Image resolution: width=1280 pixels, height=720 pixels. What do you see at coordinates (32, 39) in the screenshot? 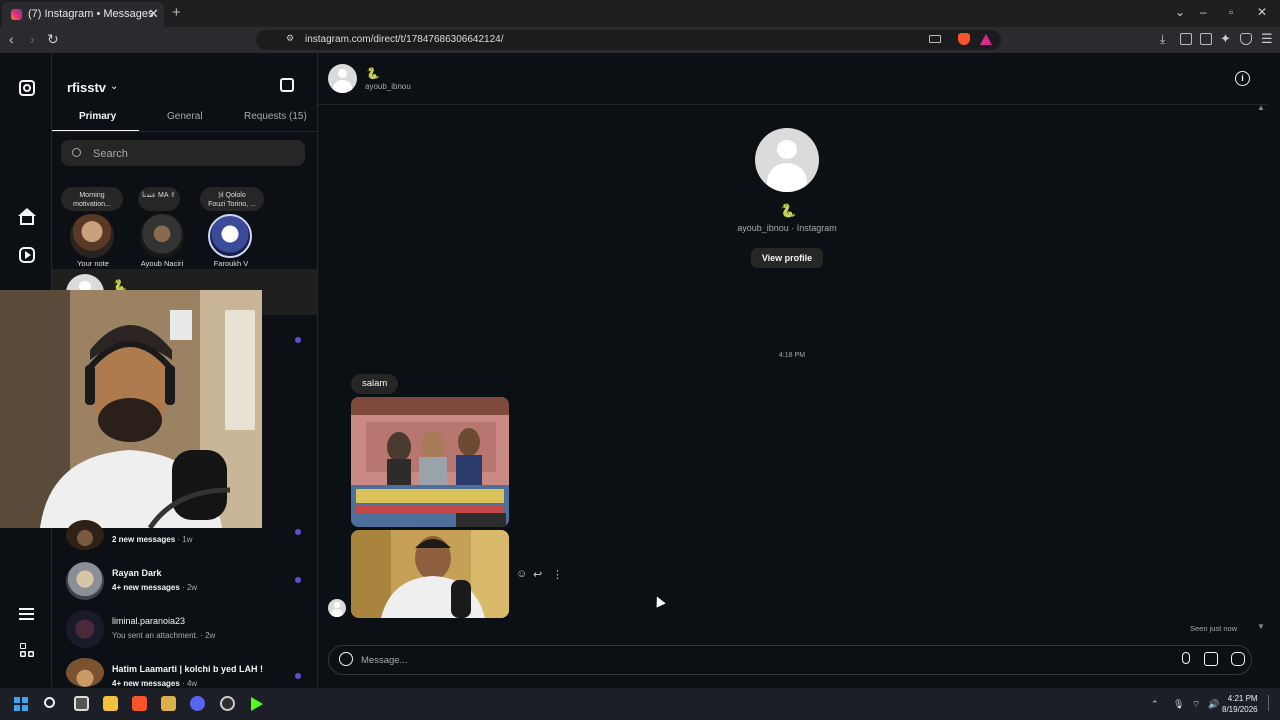
I see `forward-icon: ›` at bounding box center [32, 39].